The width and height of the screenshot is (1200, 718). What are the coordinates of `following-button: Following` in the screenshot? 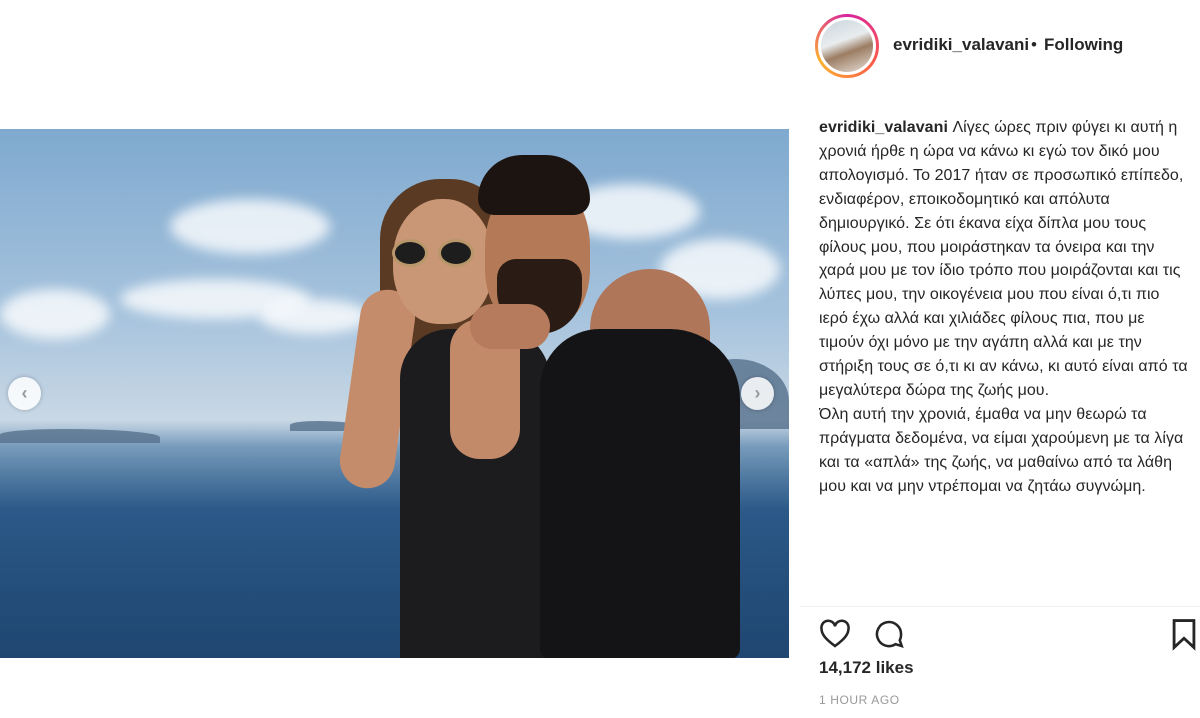 It's located at (1083, 45).